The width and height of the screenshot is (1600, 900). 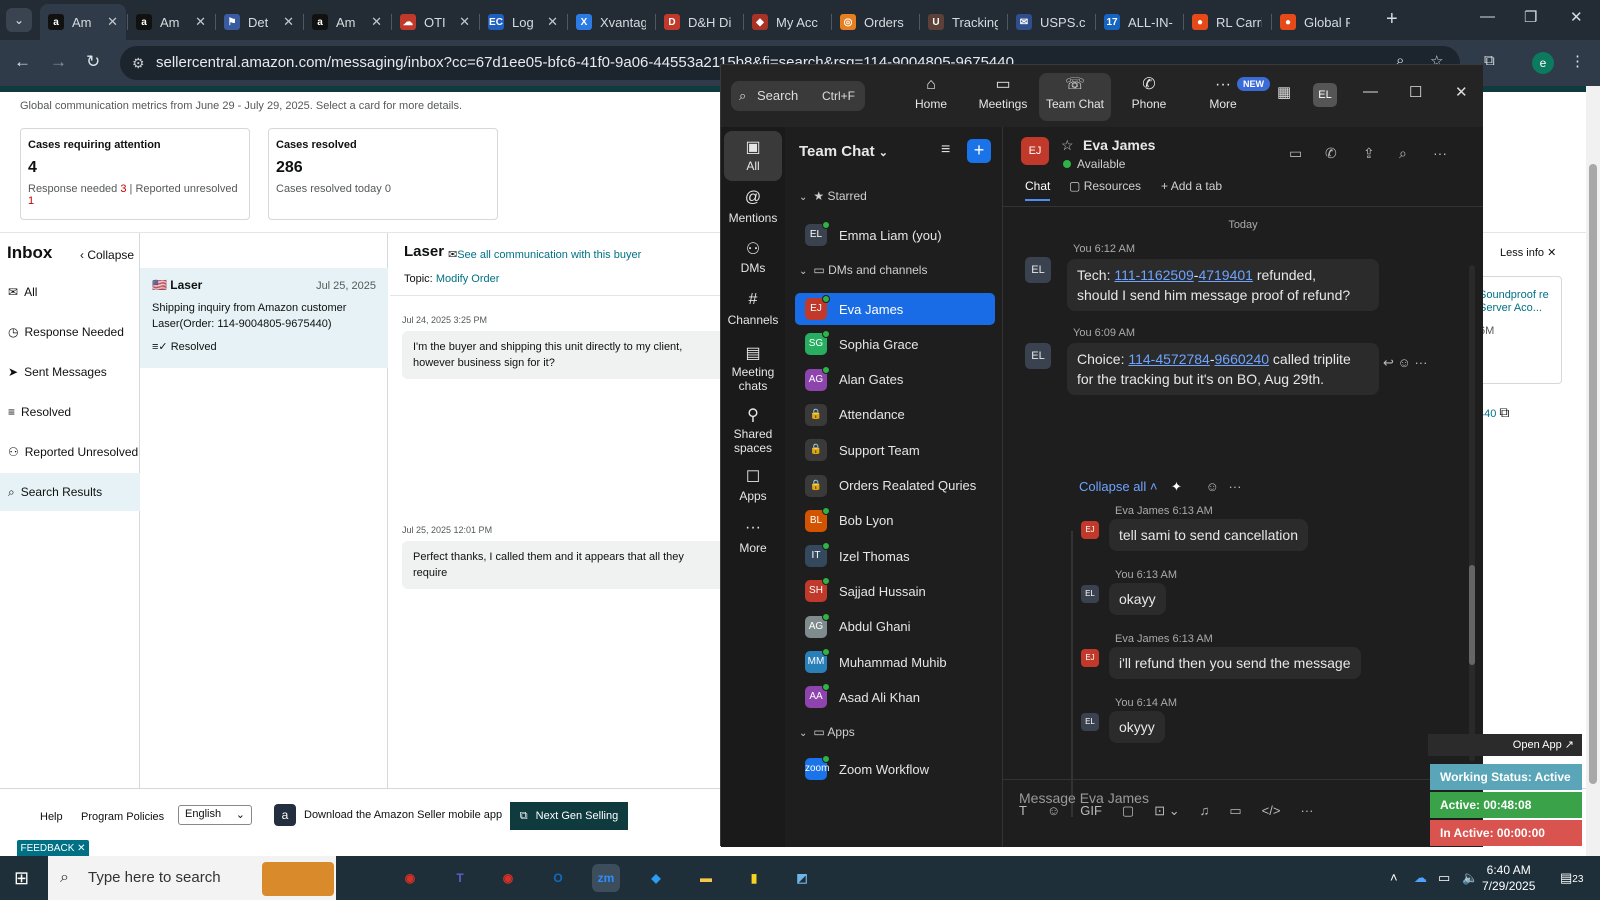 What do you see at coordinates (895, 486) in the screenshot?
I see `chat-list-item: 🔒 Orders Realated Quries` at bounding box center [895, 486].